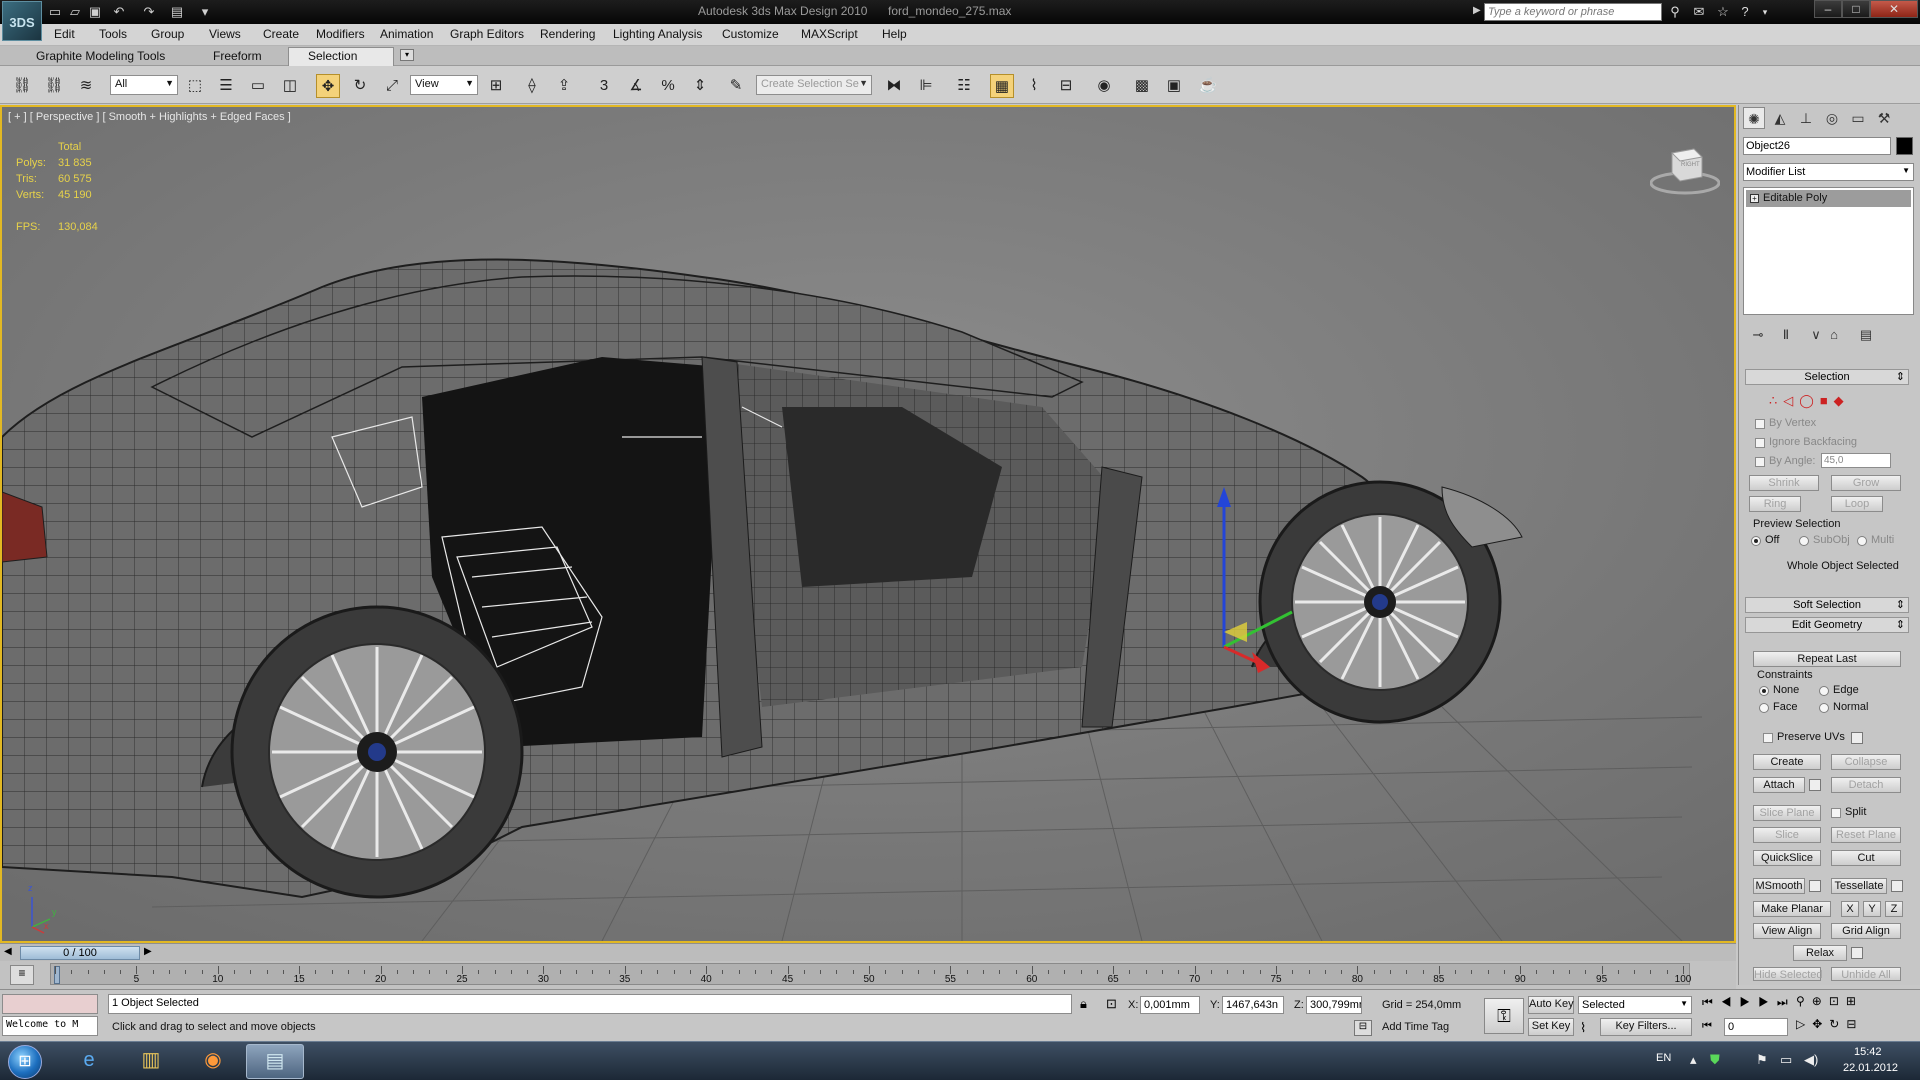 The height and width of the screenshot is (1080, 1920). I want to click on hide-selected-button: Hide Selected, so click(1788, 974).